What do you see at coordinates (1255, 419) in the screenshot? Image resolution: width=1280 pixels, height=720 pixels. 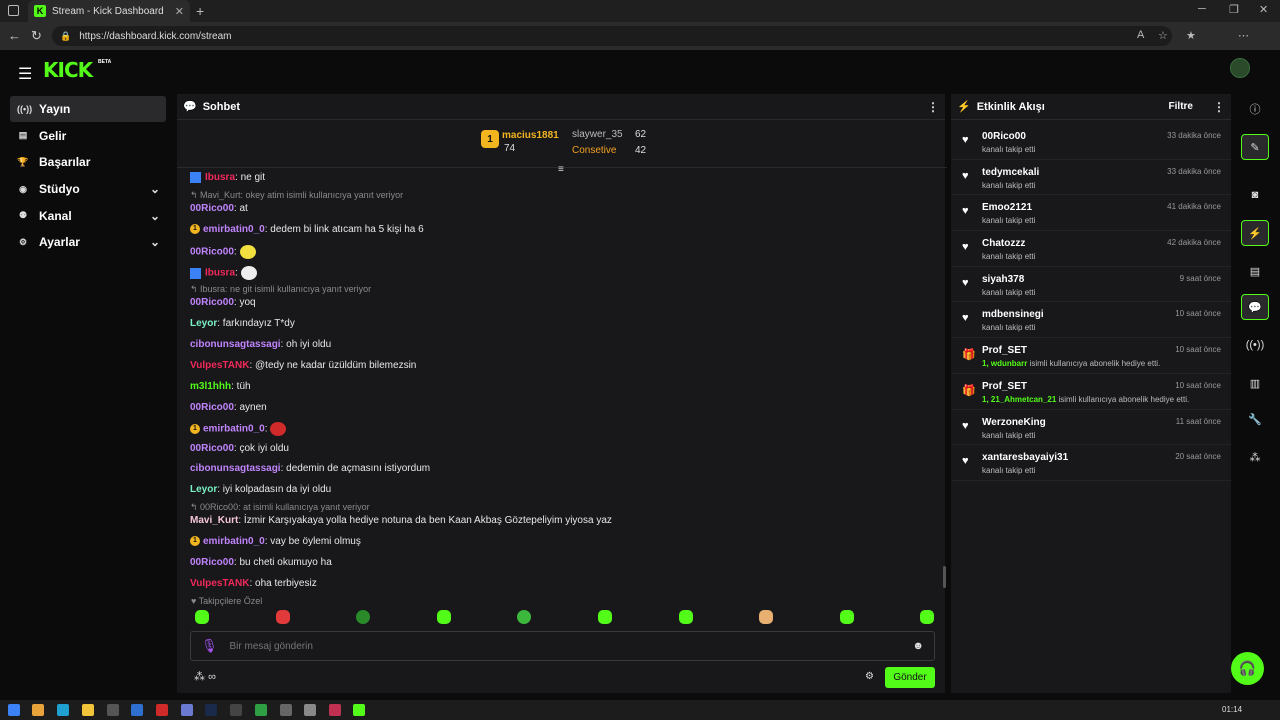 I see `wrench-icon: 🔧` at bounding box center [1255, 419].